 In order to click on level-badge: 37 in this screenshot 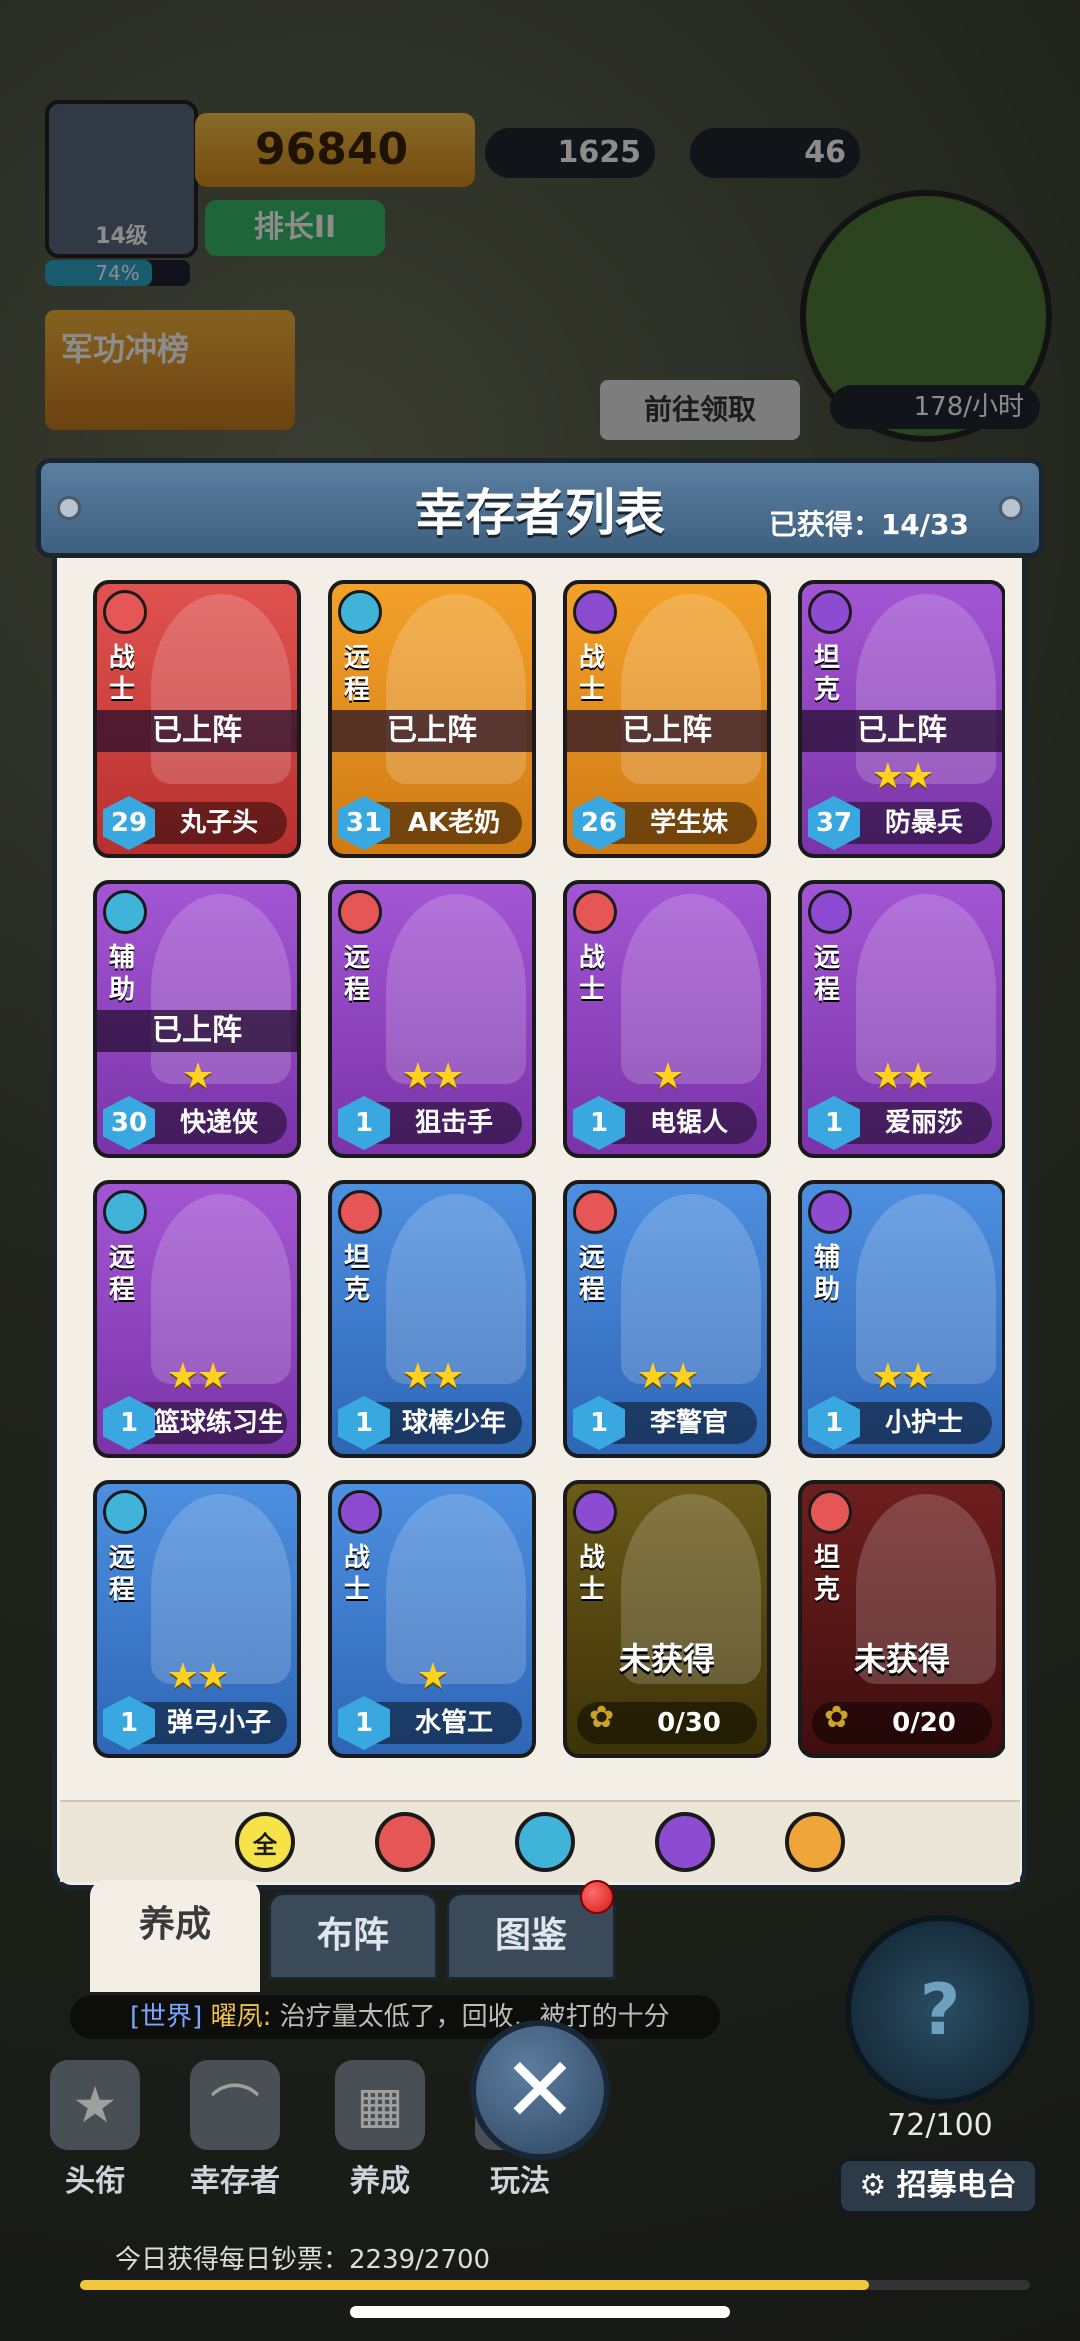, I will do `click(834, 823)`.